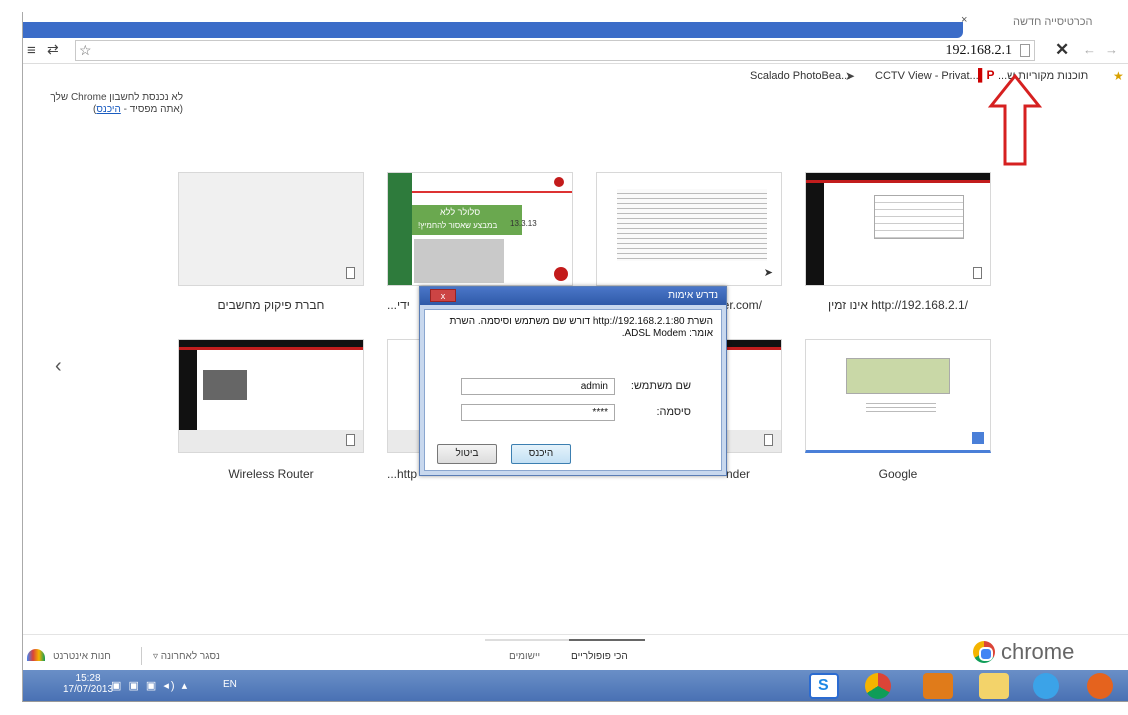 The height and width of the screenshot is (715, 1128). I want to click on tray-clock: 15:28 17/07/2013, so click(88, 684).